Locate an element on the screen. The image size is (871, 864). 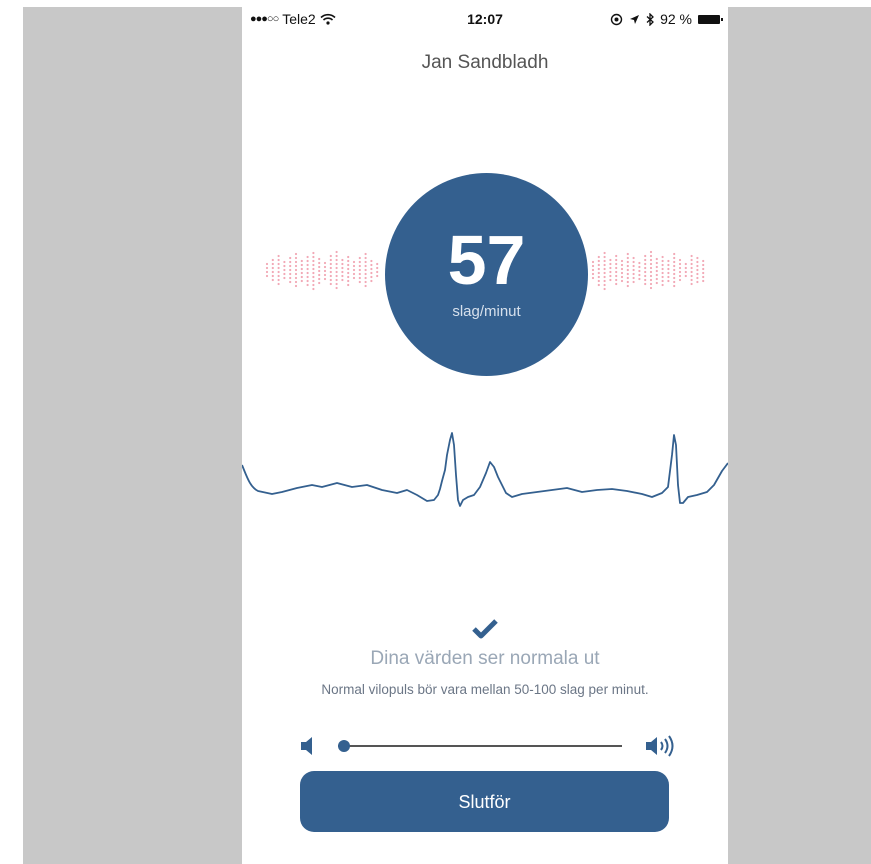
orientation-lock-icon is located at coordinates (616, 19).